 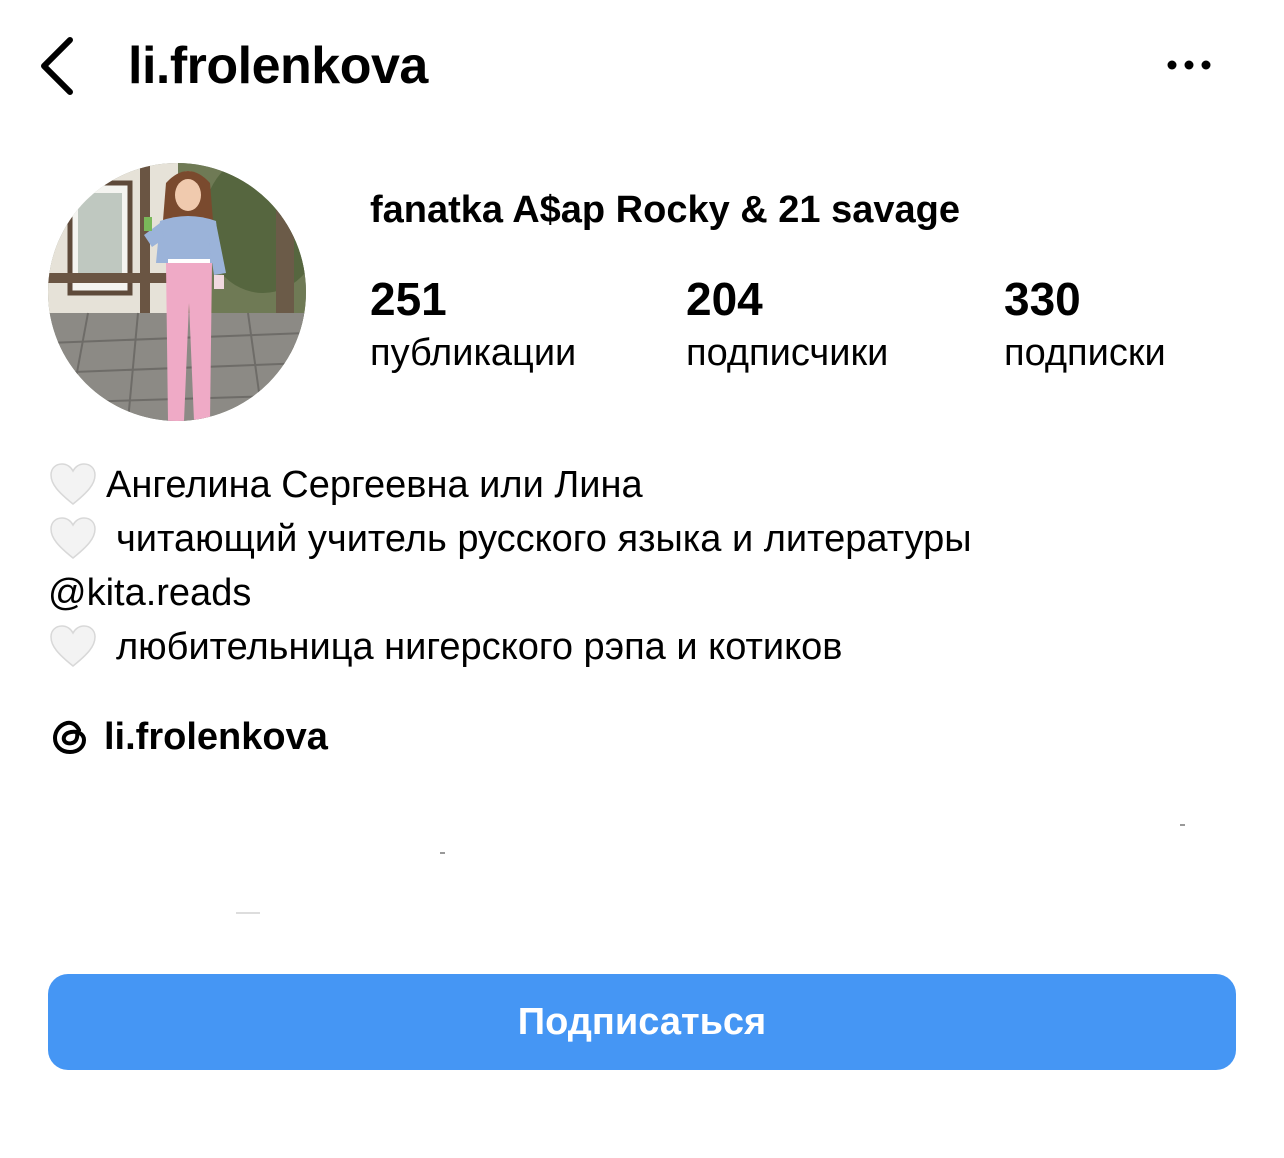 I want to click on chevron-left-icon, so click(x=57, y=66).